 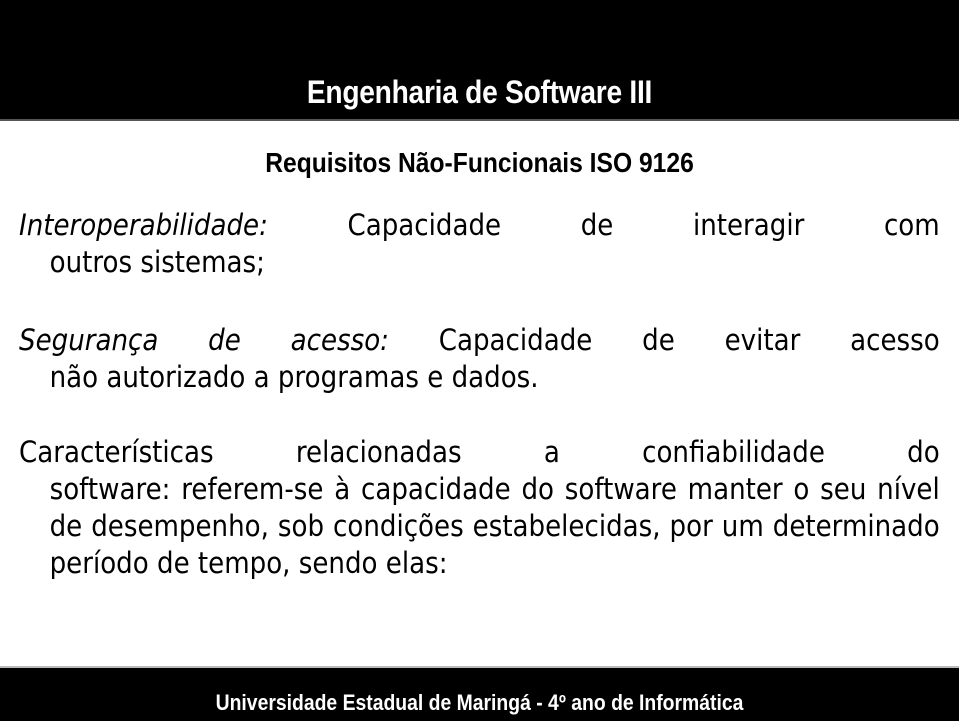 I want to click on term-label: Interoperabilidade:, so click(x=143, y=225).